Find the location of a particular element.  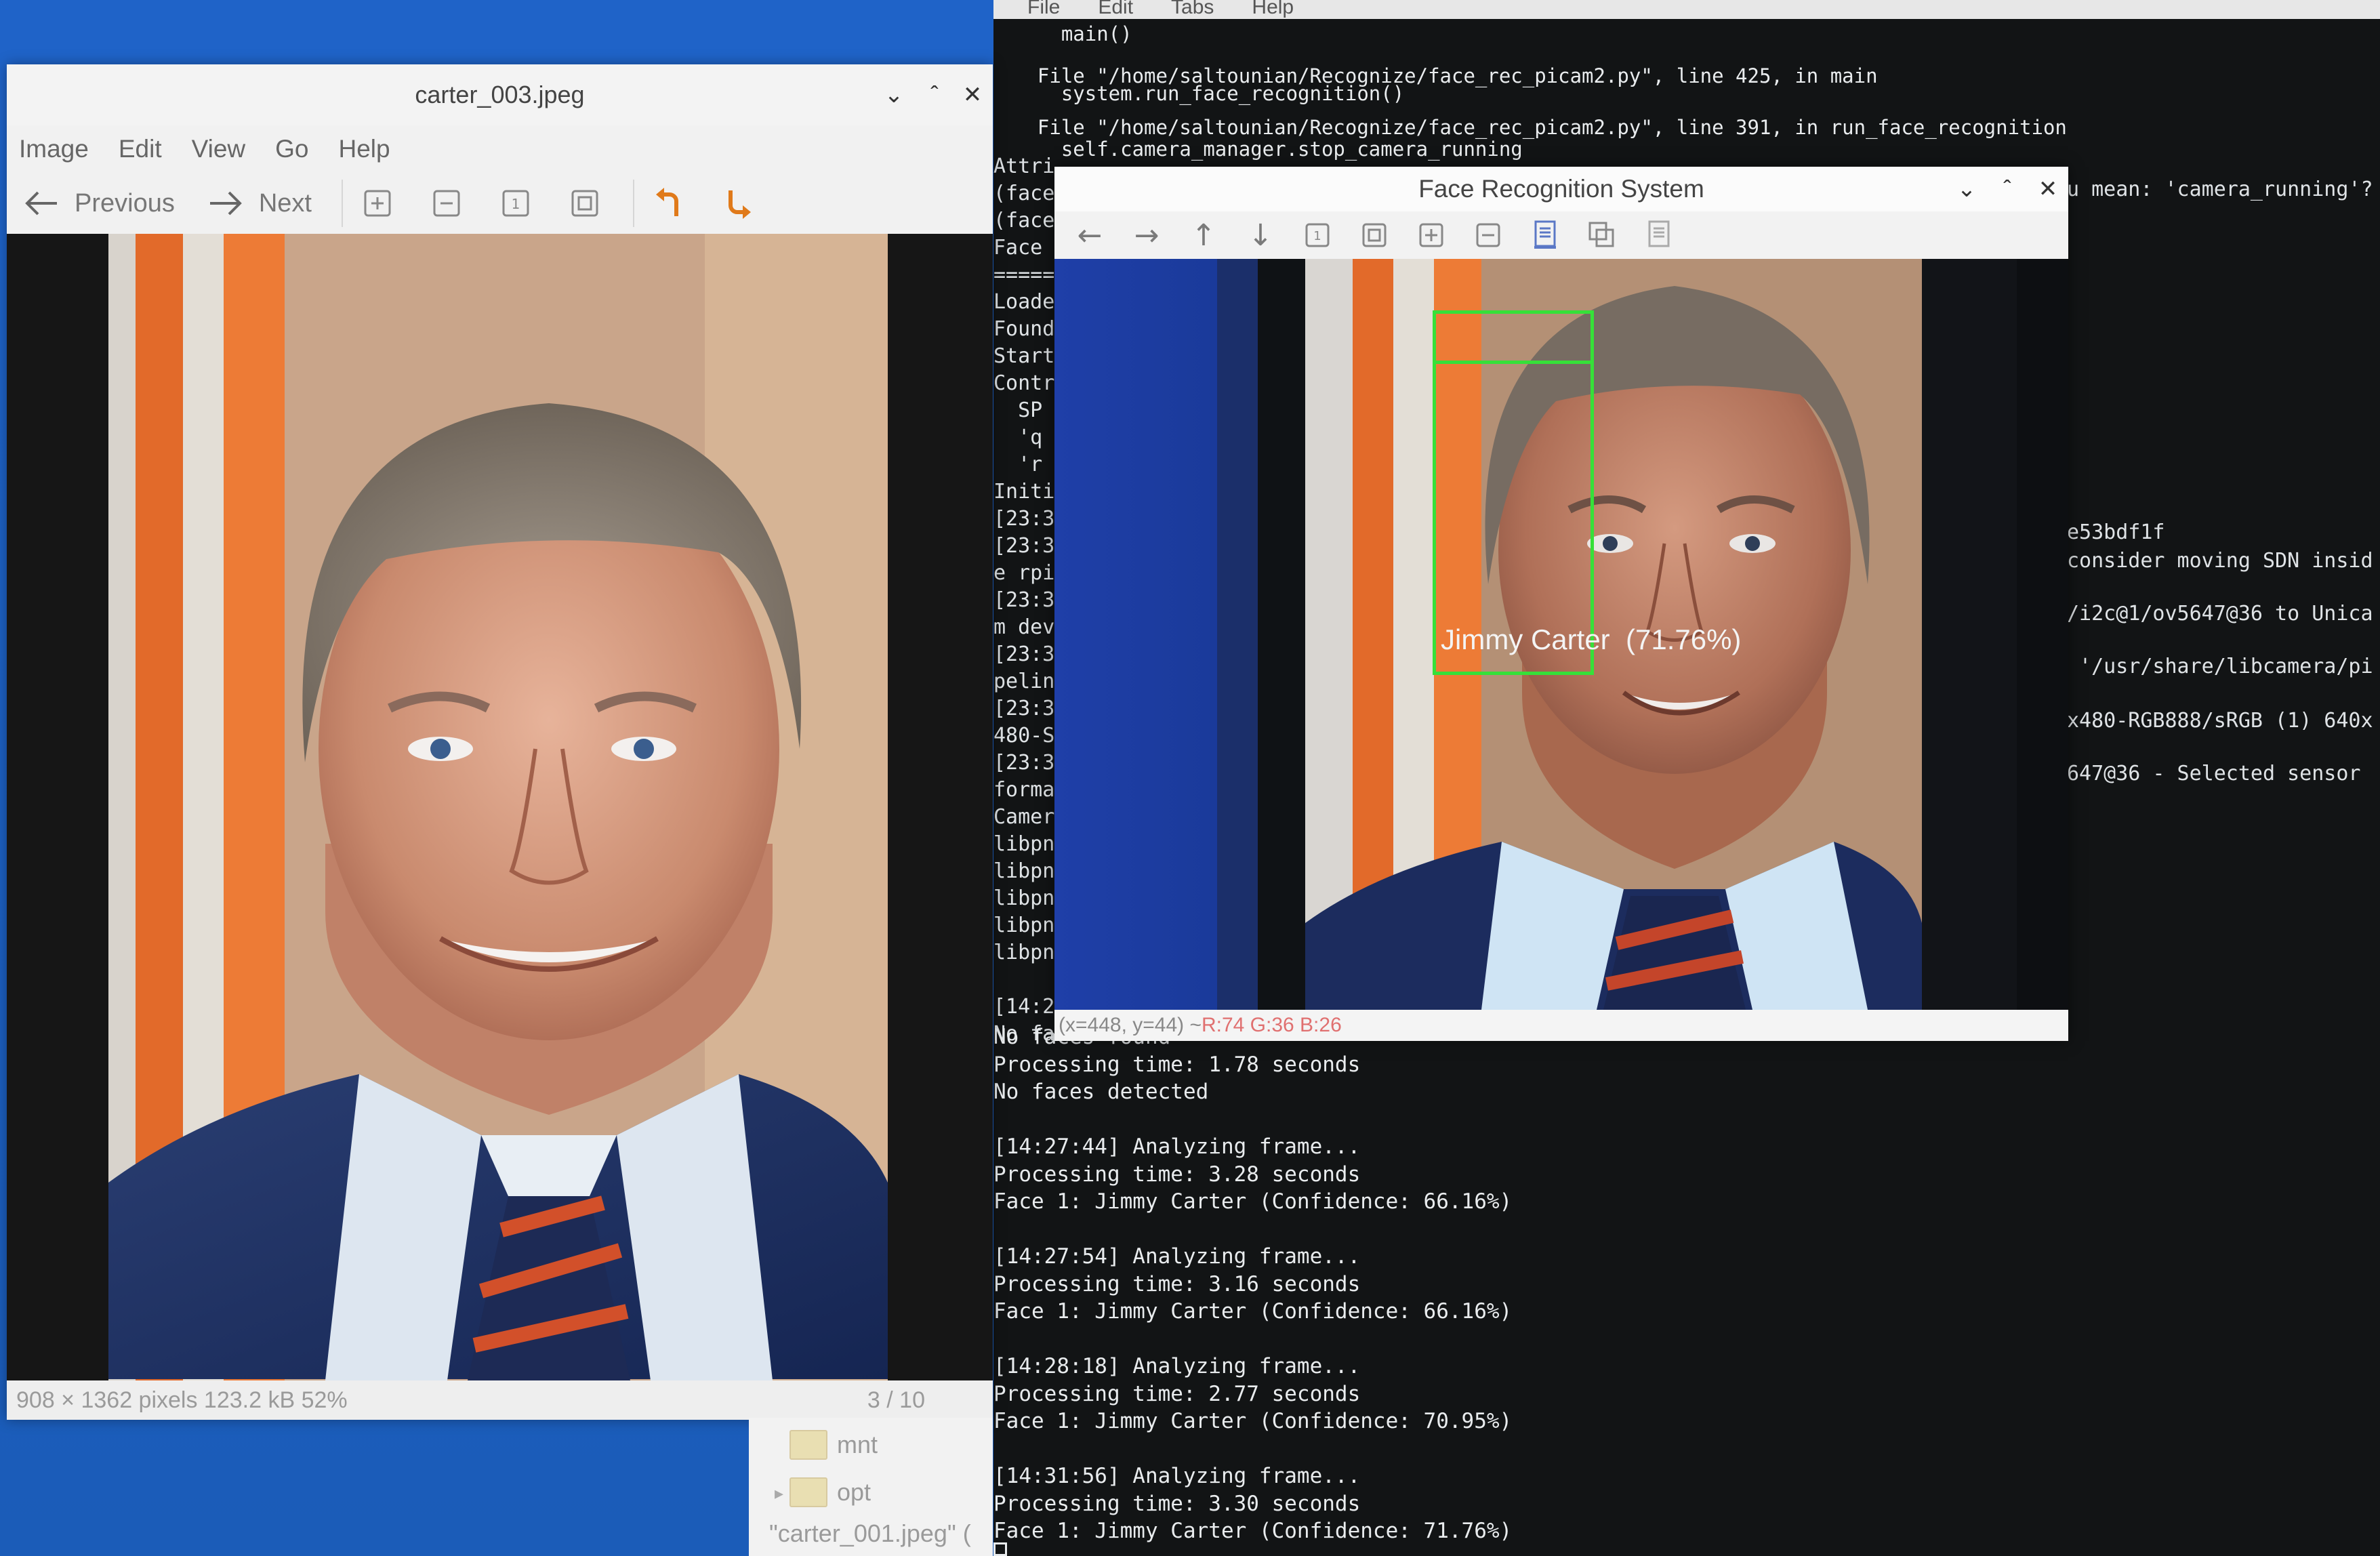

traceback-line: self.camera_manager.stop_camera_running is located at coordinates (1268, 149).